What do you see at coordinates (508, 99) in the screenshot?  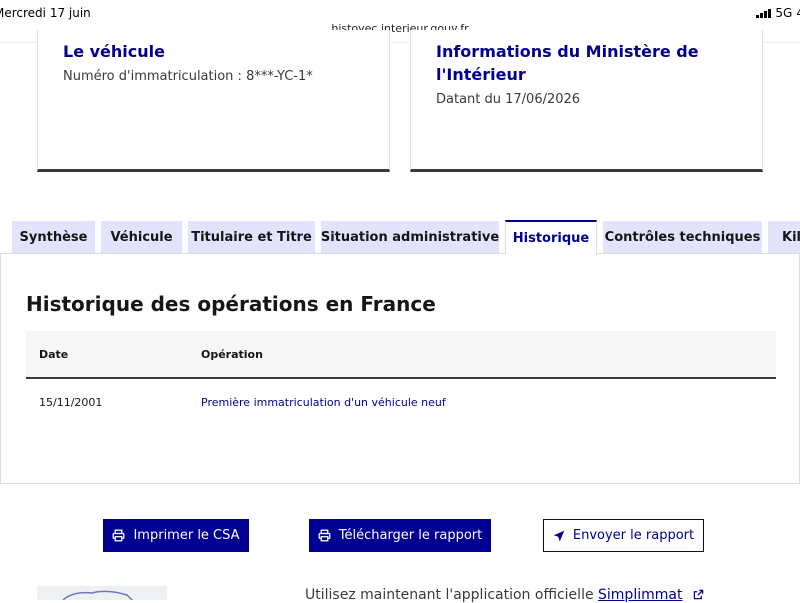 I see `data-date: Datant du 17/06/2026` at bounding box center [508, 99].